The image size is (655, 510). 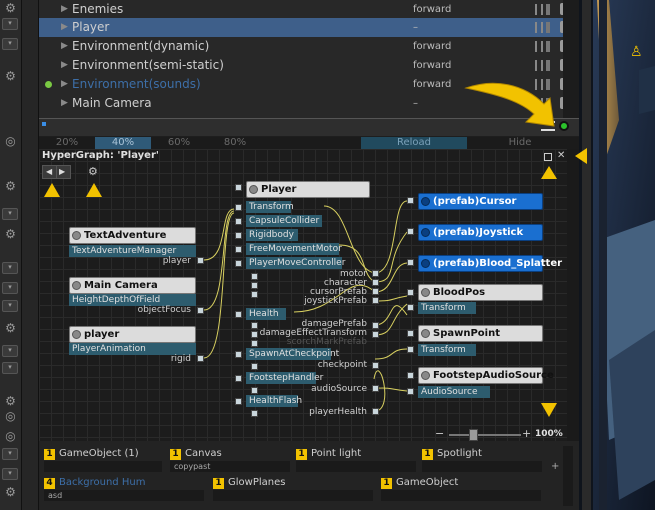 I want to click on hierarchy-row-player: ▶ Player –, so click(x=309, y=27).